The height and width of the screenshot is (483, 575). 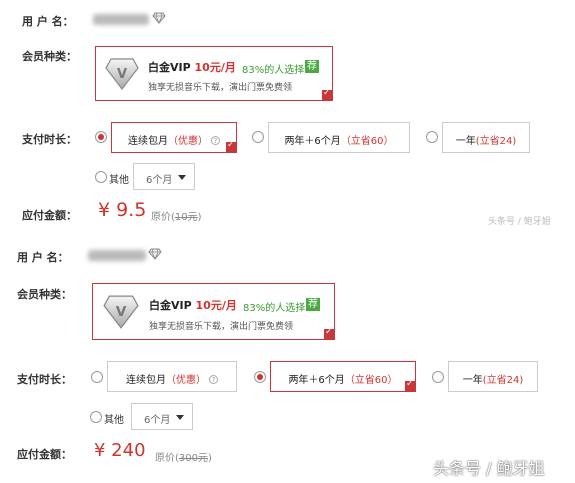 What do you see at coordinates (193, 458) in the screenshot?
I see `original-price-value: 300元` at bounding box center [193, 458].